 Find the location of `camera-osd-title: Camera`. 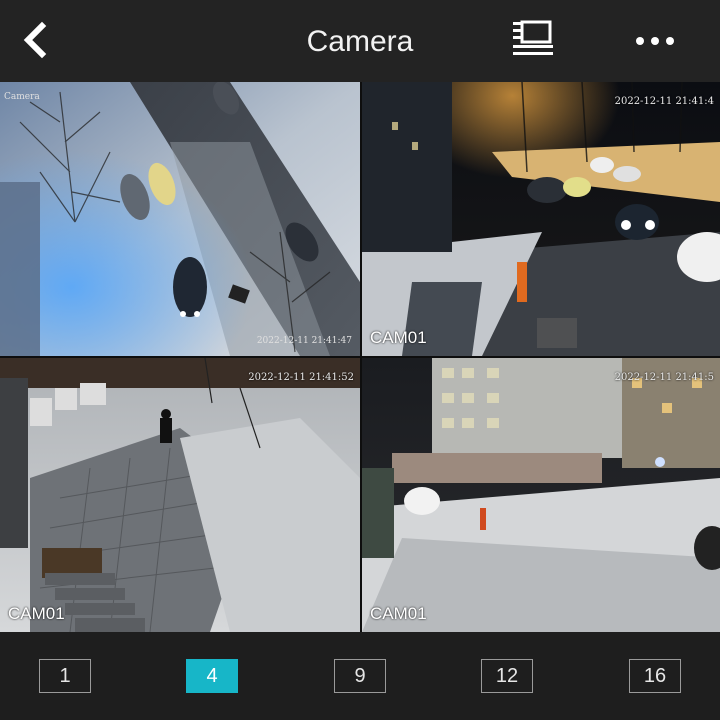

camera-osd-title: Camera is located at coordinates (22, 97).